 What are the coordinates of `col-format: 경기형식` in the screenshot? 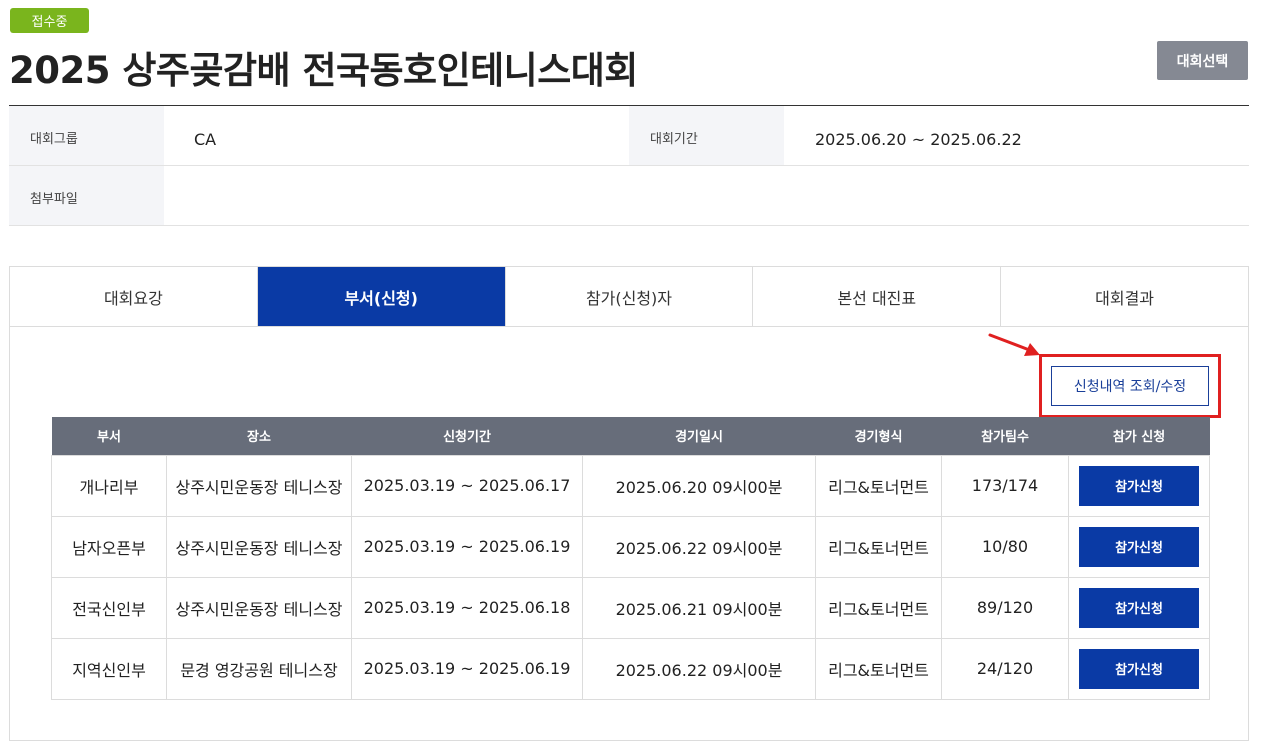 It's located at (878, 436).